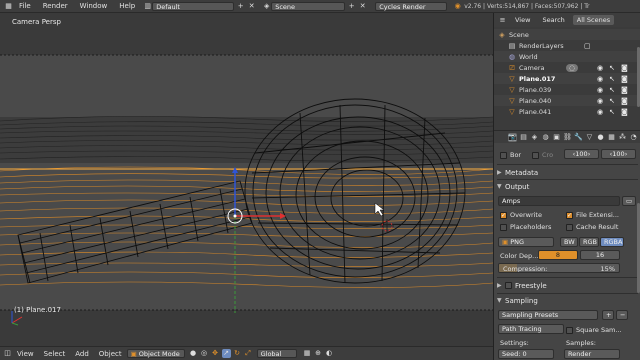 This screenshot has height=360, width=640. I want to click on cache-result-checkbox: Cache Result, so click(592, 227).